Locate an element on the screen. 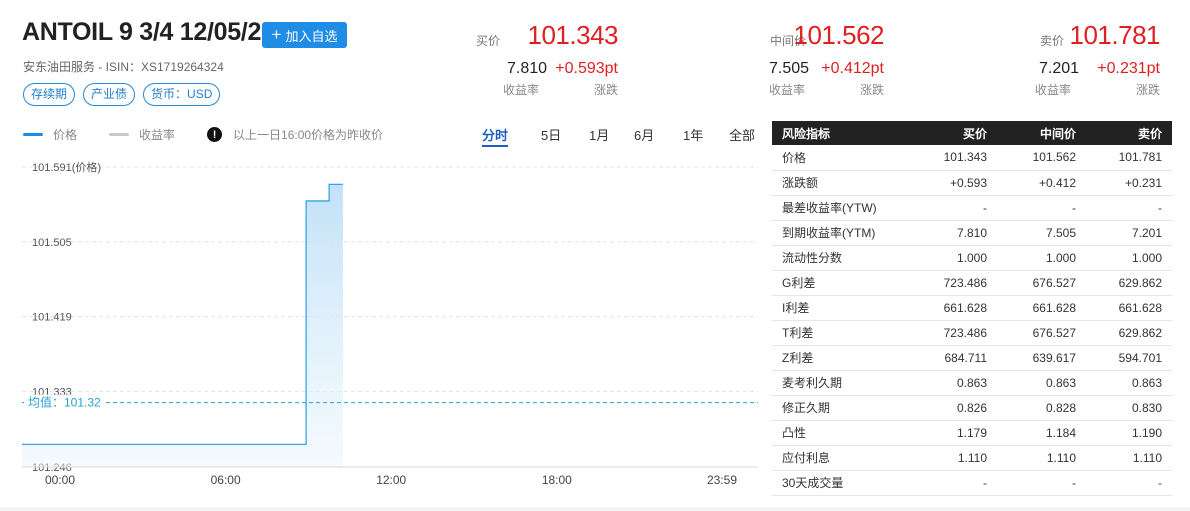 Image resolution: width=1190 pixels, height=511 pixels. legend-price: 价格 is located at coordinates (50, 134).